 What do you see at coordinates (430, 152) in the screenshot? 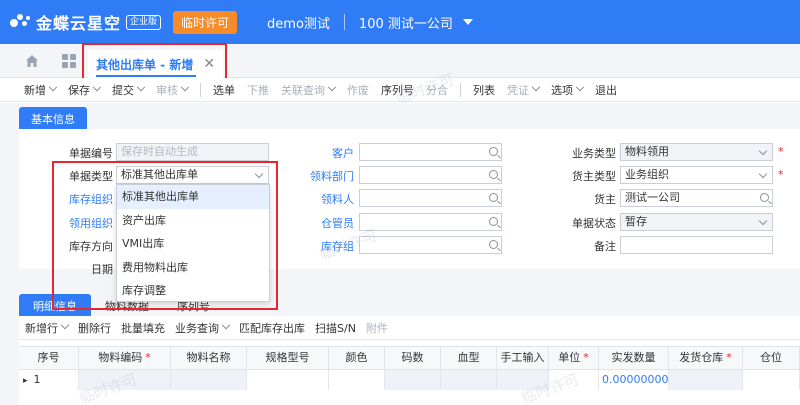
I see `customer-input` at bounding box center [430, 152].